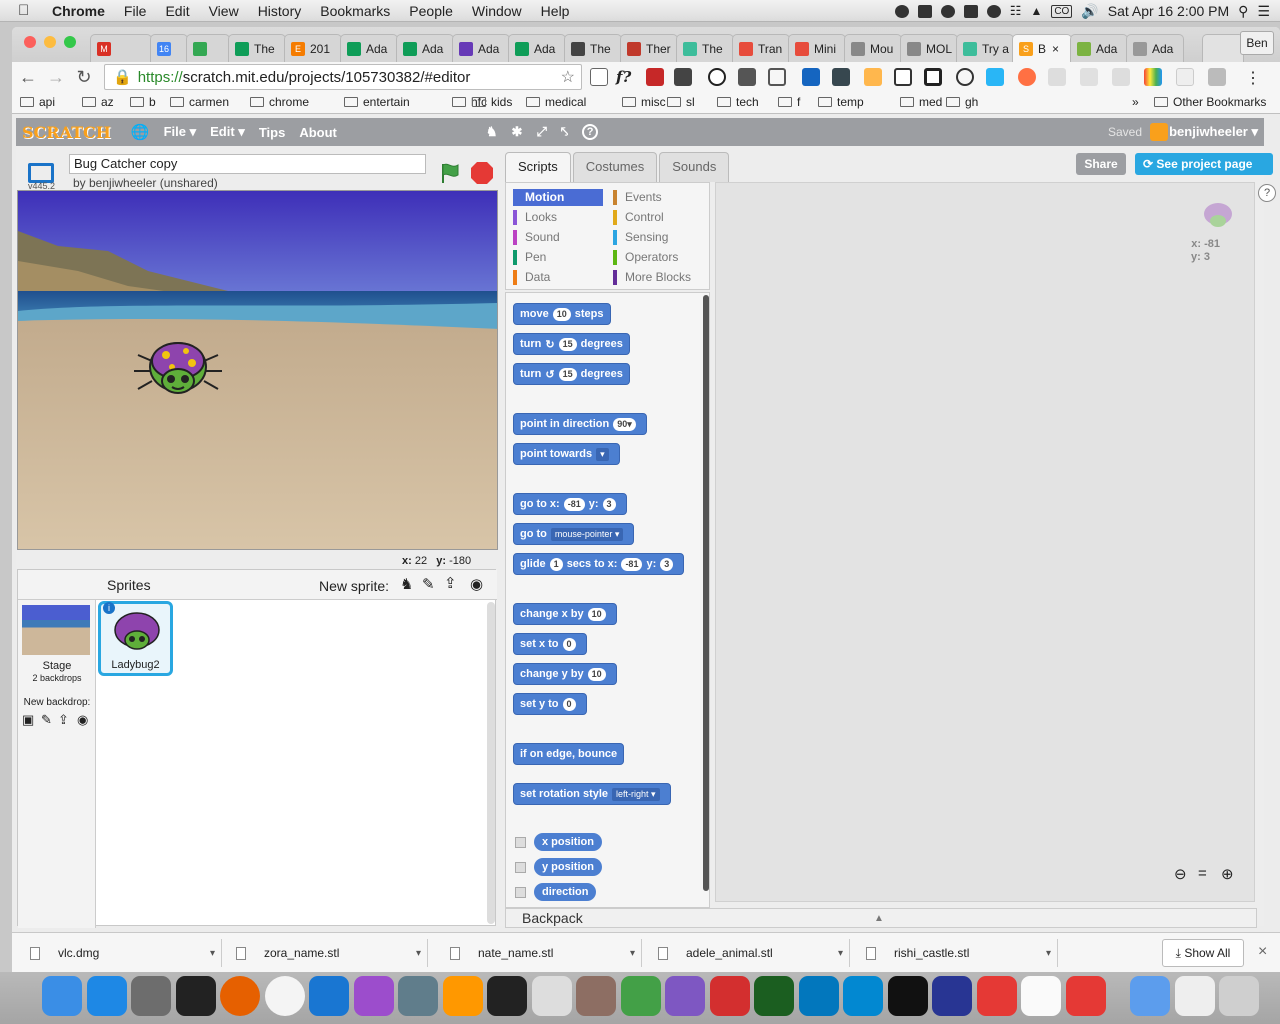 The width and height of the screenshot is (1280, 1024). I want to click on block-input: 3, so click(609, 504).